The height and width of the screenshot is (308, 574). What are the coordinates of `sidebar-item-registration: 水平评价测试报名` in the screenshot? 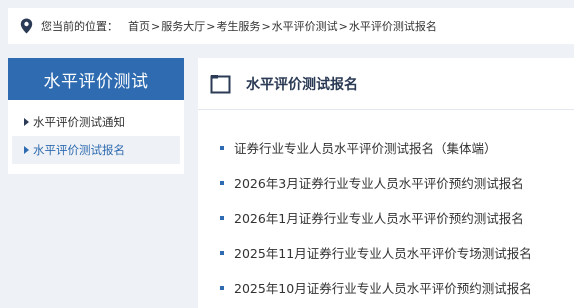 It's located at (96, 150).